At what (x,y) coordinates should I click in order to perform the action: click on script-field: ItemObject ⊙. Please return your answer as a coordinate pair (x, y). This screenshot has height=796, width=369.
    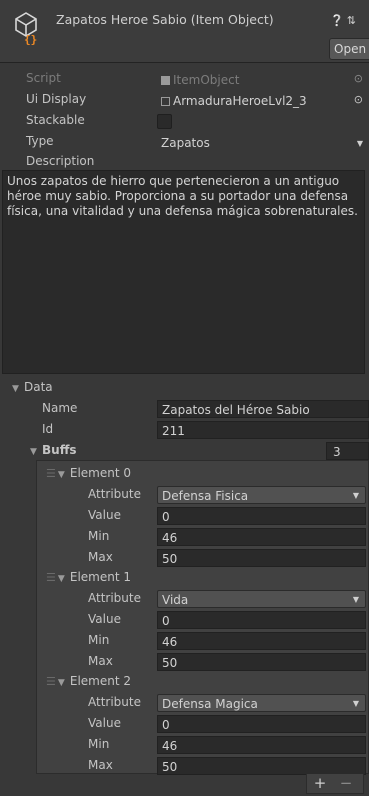
    Looking at the image, I should click on (263, 80).